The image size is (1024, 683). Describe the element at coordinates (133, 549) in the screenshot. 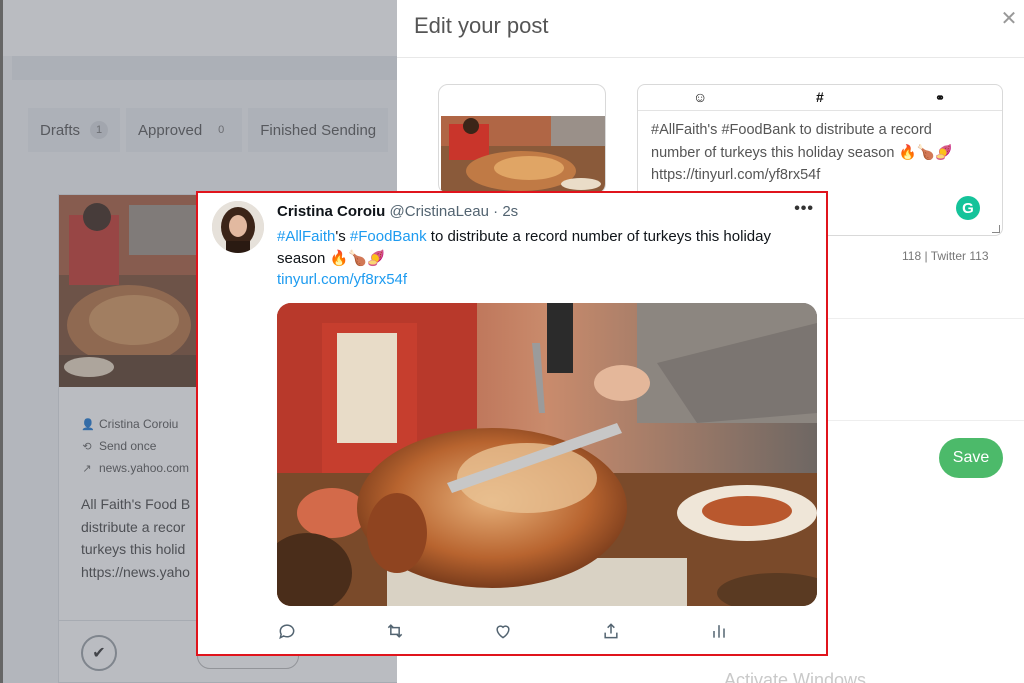

I see `post-card-text-line: turkeys this holid` at that location.